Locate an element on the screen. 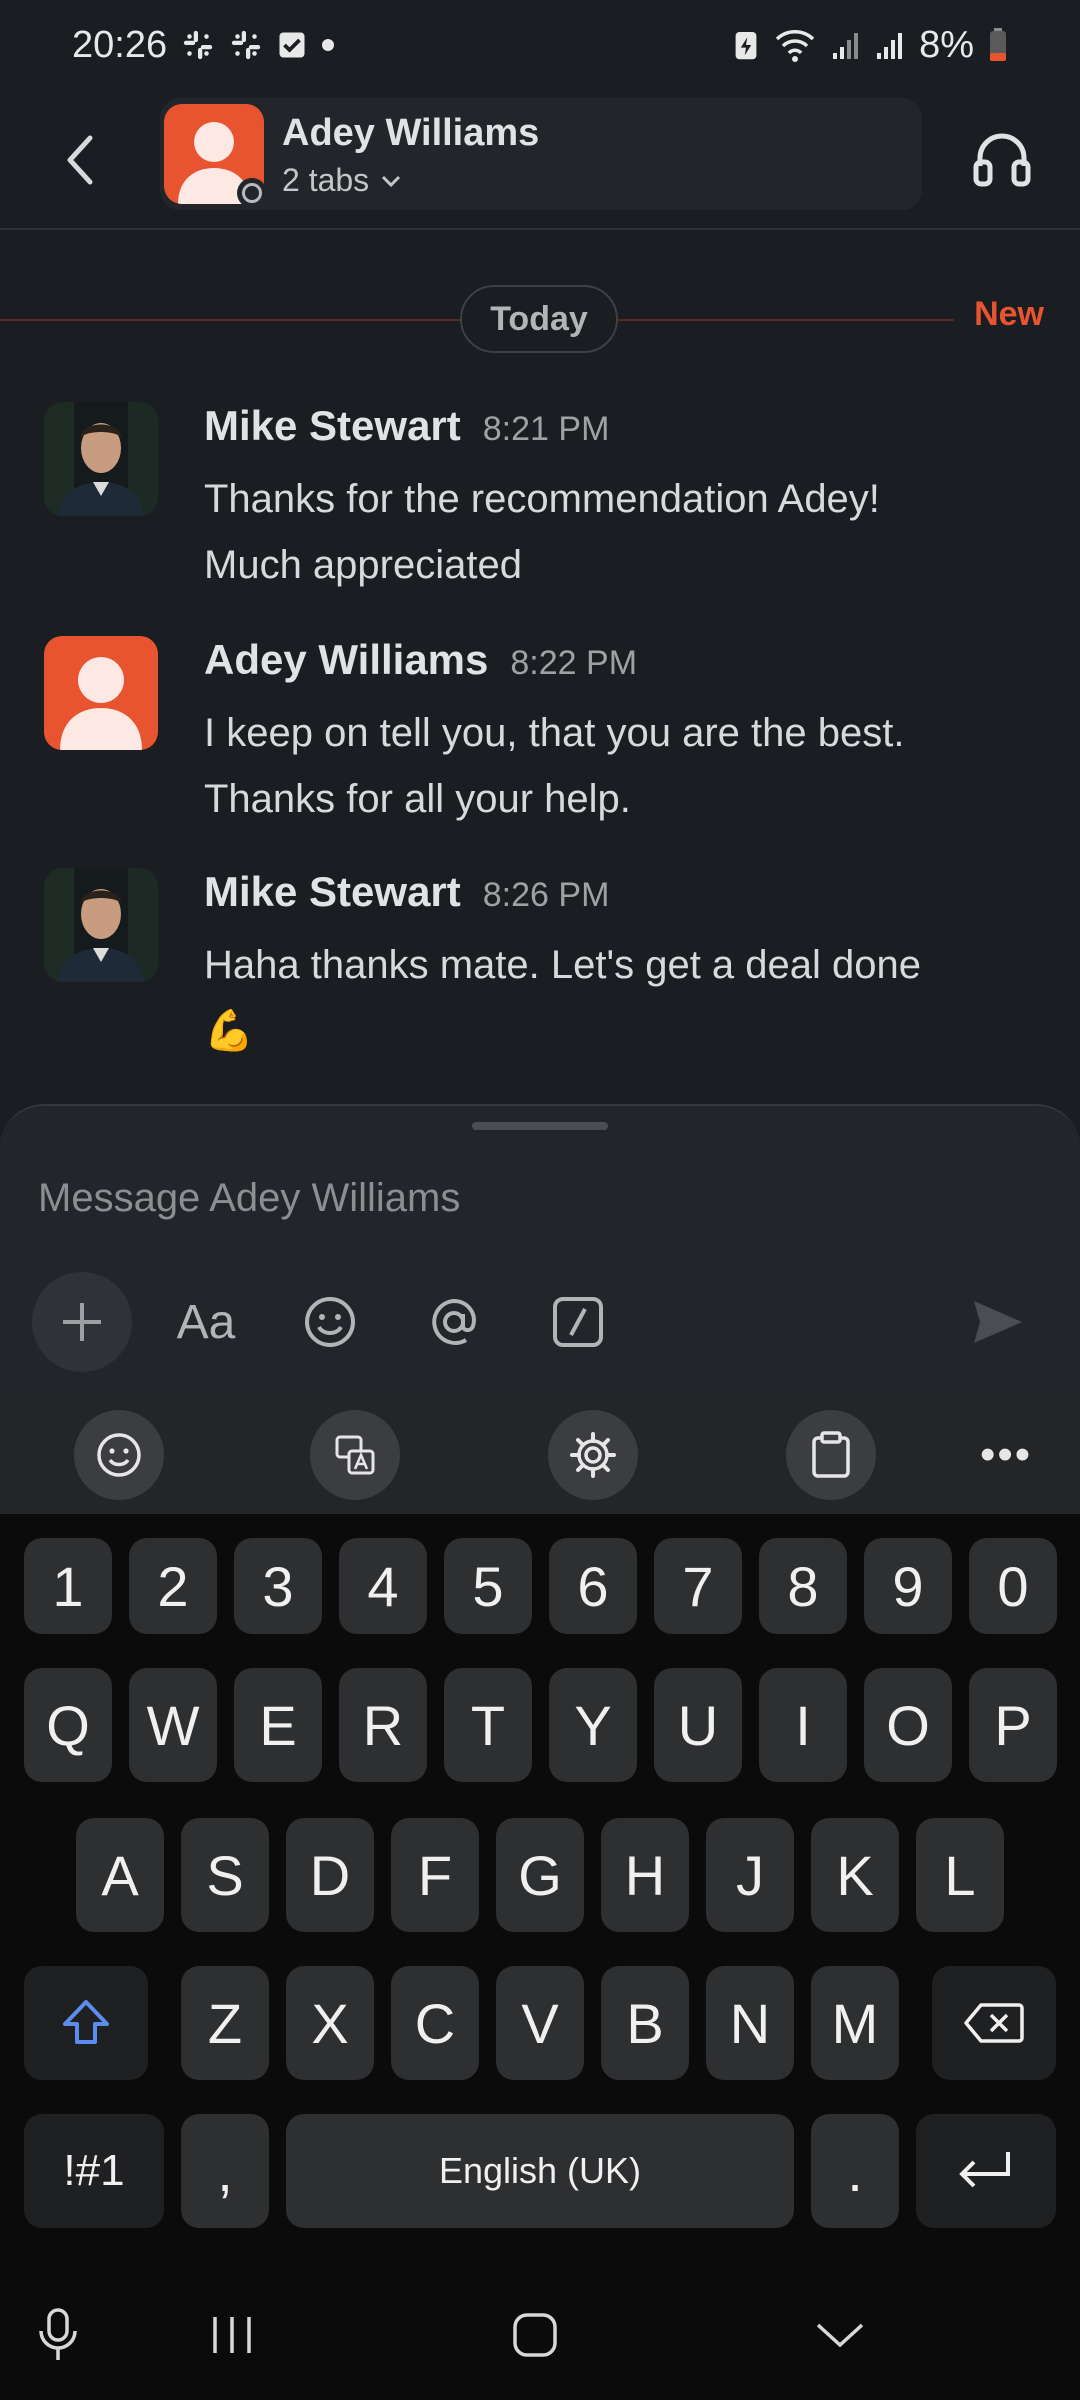 Image resolution: width=1080 pixels, height=2400 pixels. key-h: H is located at coordinates (645, 1875).